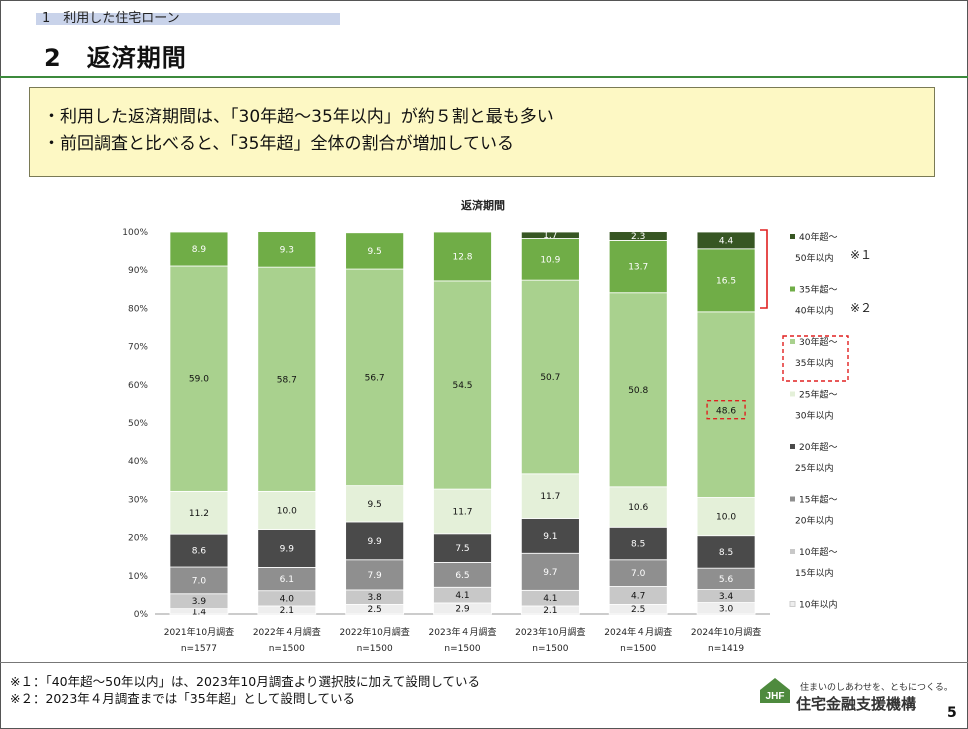 The image size is (968, 729). I want to click on y-tick-label: 50%, so click(138, 424).